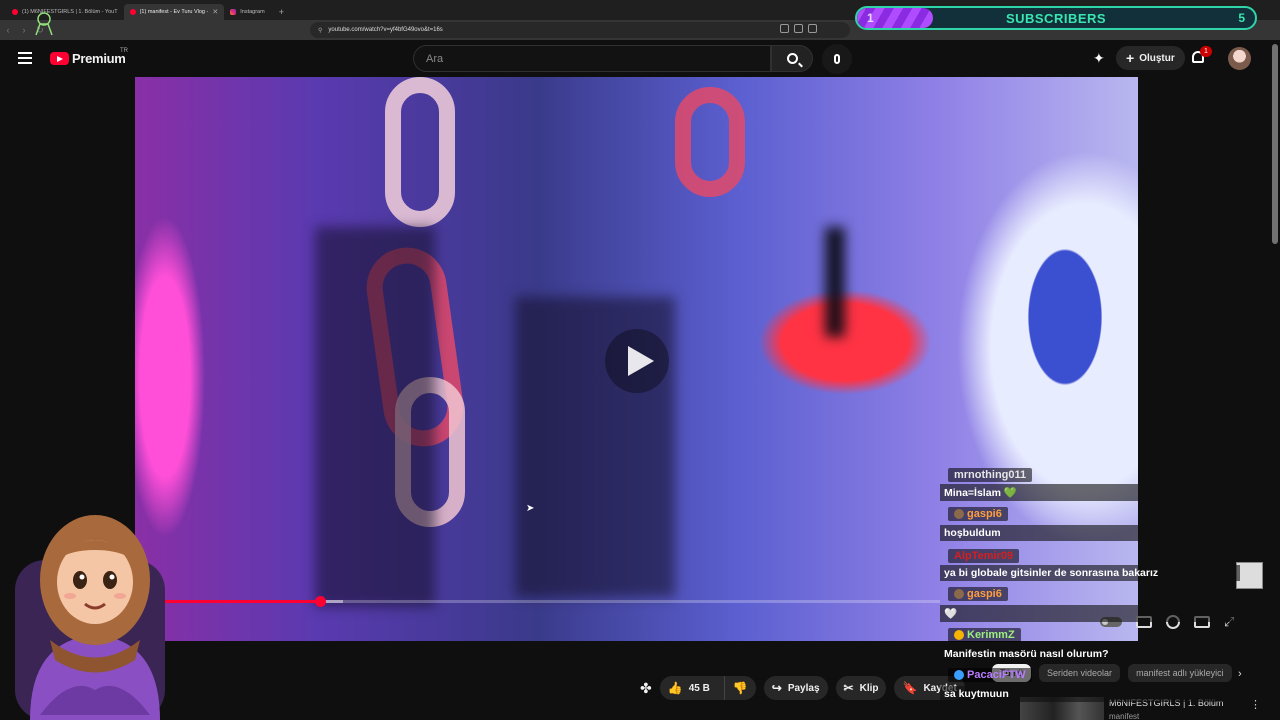 The height and width of the screenshot is (720, 1280). I want to click on chat-message-text: sa kuytmuun, so click(1090, 694).